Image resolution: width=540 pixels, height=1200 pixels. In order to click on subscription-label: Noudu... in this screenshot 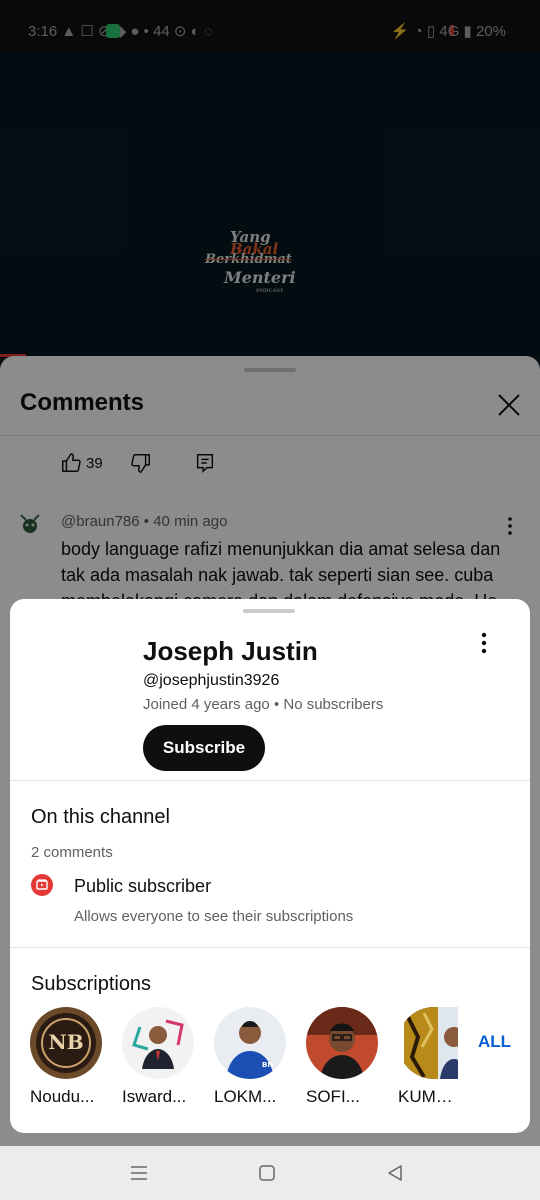, I will do `click(62, 1096)`.